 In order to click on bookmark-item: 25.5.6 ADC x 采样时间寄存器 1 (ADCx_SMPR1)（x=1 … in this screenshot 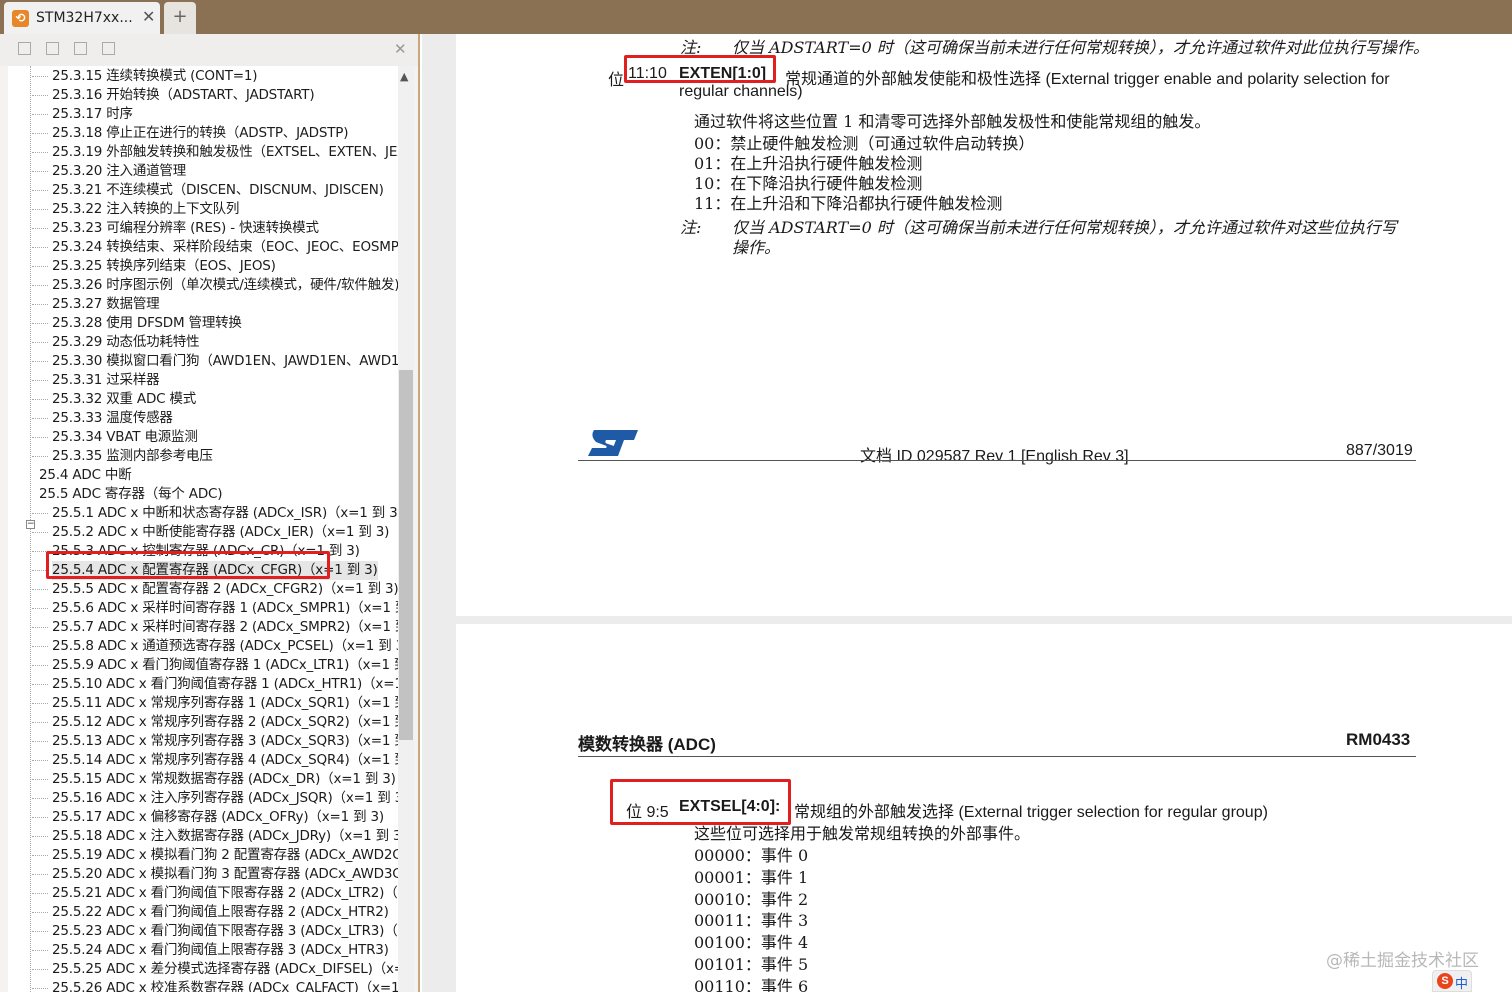, I will do `click(214, 608)`.